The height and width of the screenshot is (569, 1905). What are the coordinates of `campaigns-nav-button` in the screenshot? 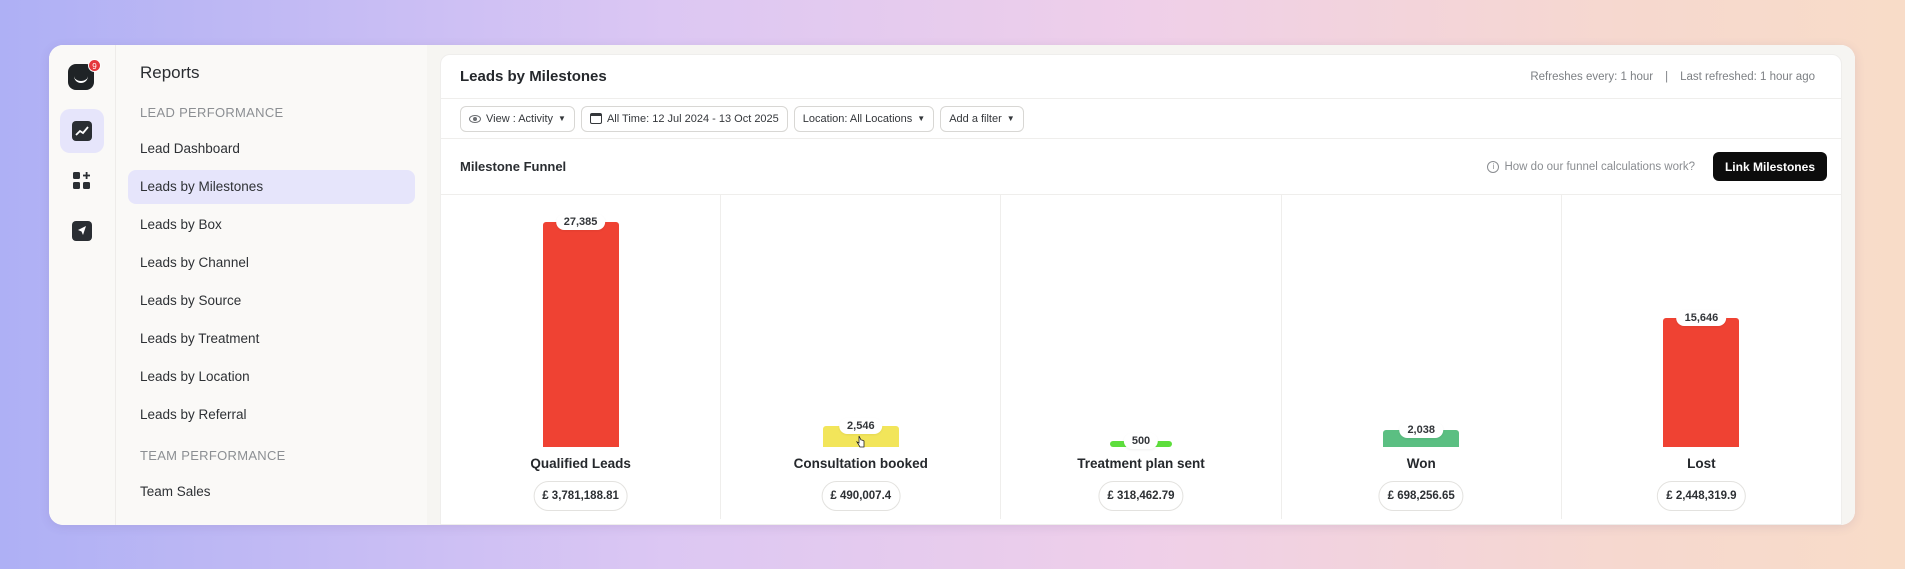 It's located at (82, 231).